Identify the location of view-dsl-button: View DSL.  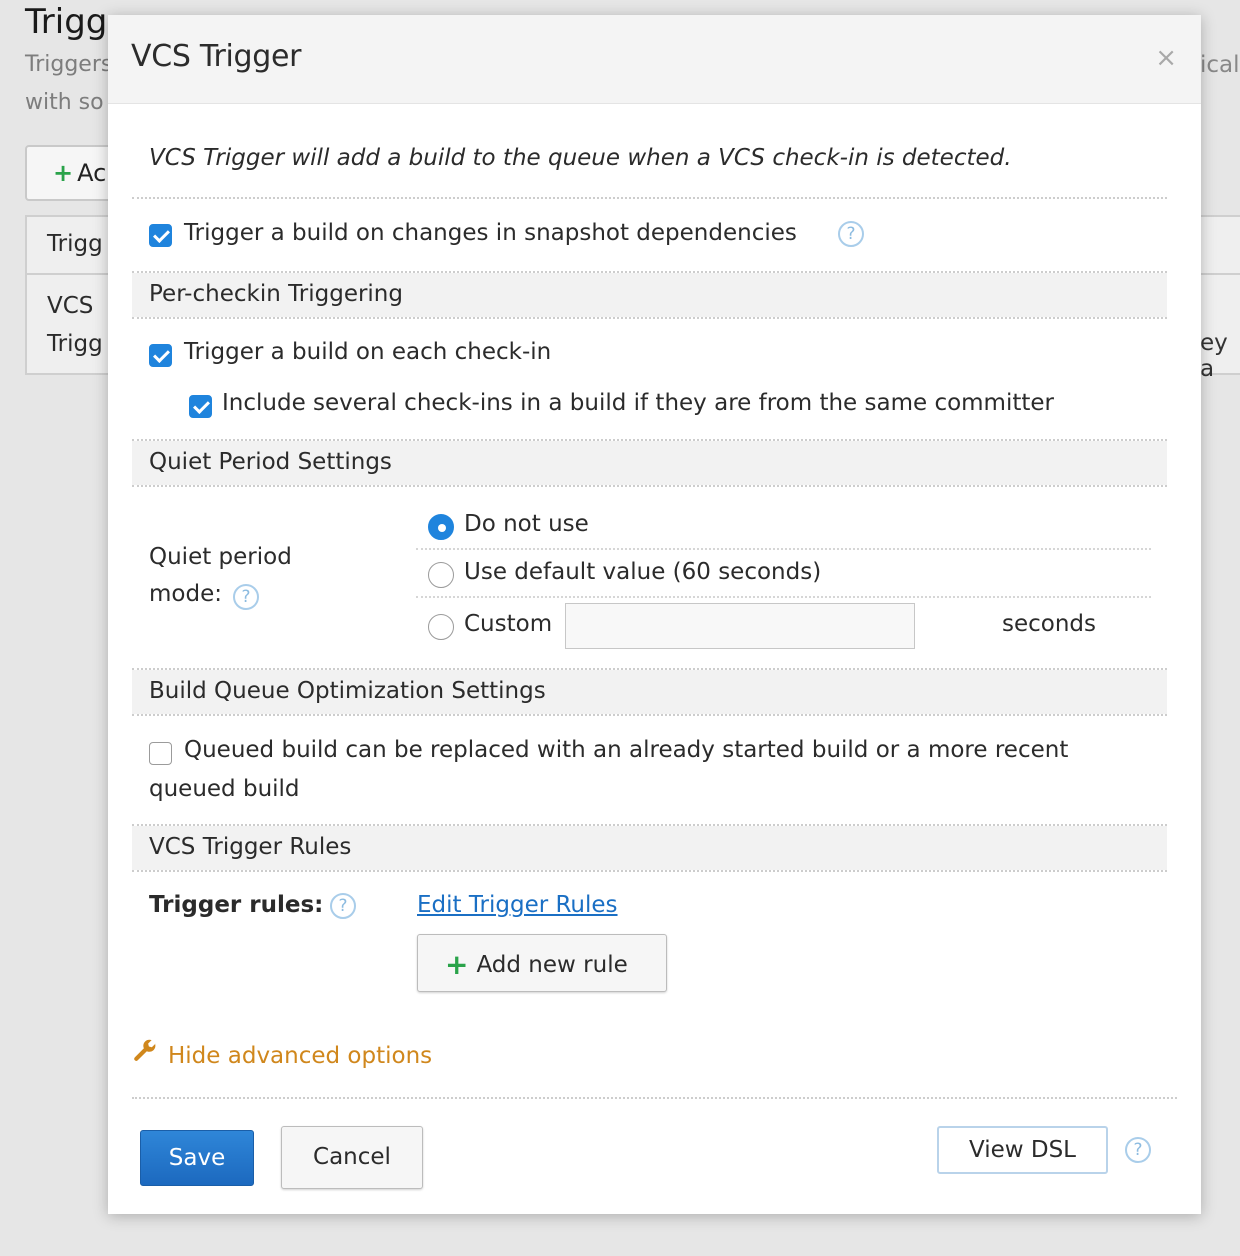
(1022, 1150).